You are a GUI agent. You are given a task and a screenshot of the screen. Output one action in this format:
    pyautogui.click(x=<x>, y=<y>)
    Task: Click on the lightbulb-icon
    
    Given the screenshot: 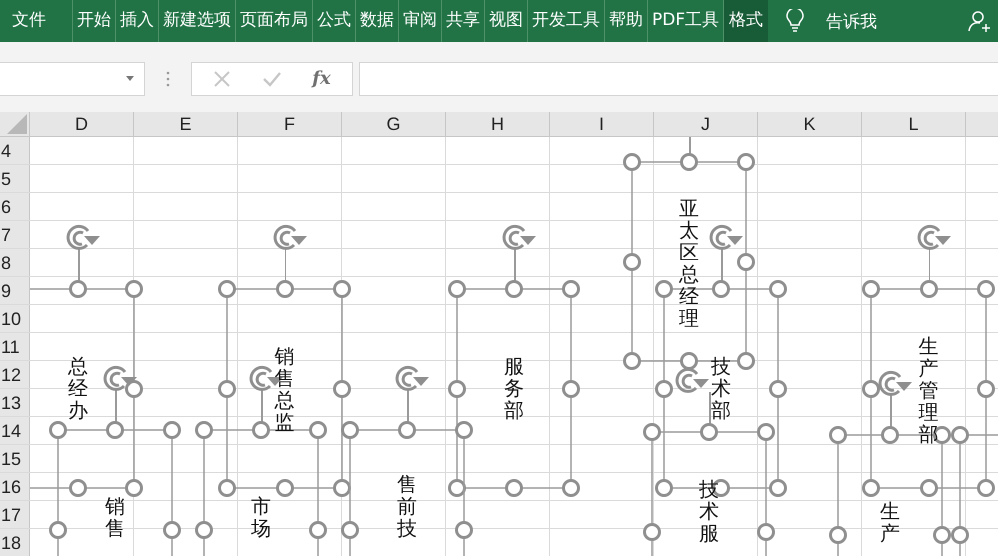 What is the action you would take?
    pyautogui.click(x=795, y=21)
    